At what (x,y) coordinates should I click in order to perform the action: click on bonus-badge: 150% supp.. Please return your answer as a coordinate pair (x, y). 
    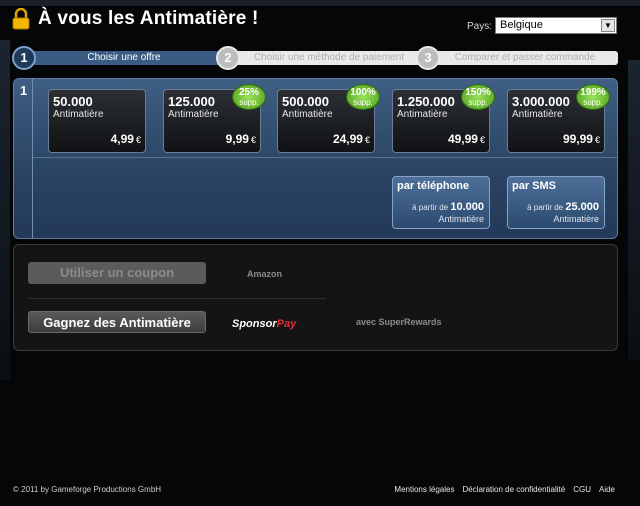
    Looking at the image, I should click on (478, 97).